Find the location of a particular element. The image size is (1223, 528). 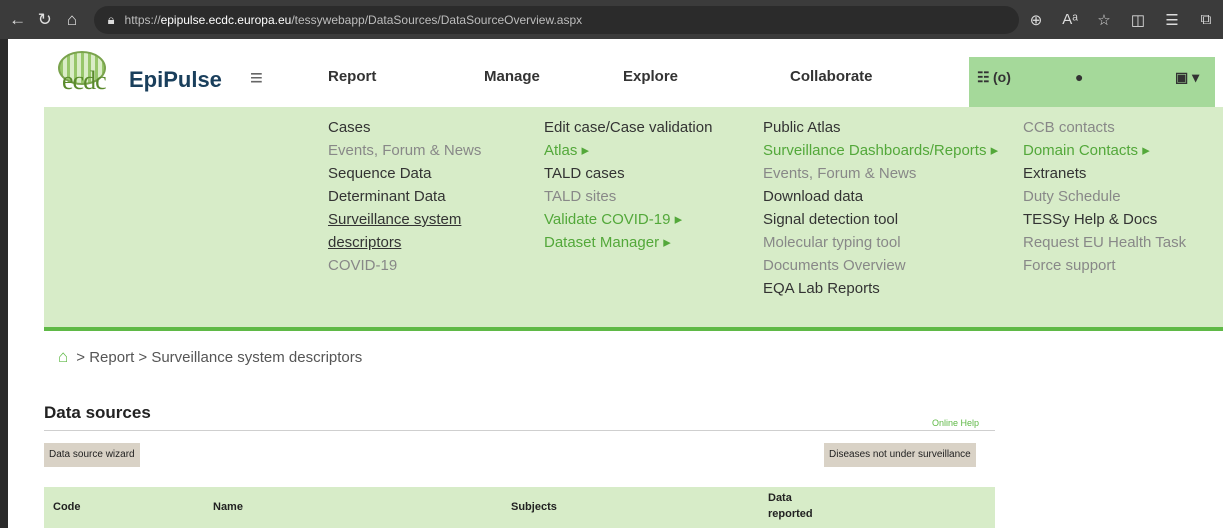

menu-item-explore: Download data is located at coordinates (880, 196).